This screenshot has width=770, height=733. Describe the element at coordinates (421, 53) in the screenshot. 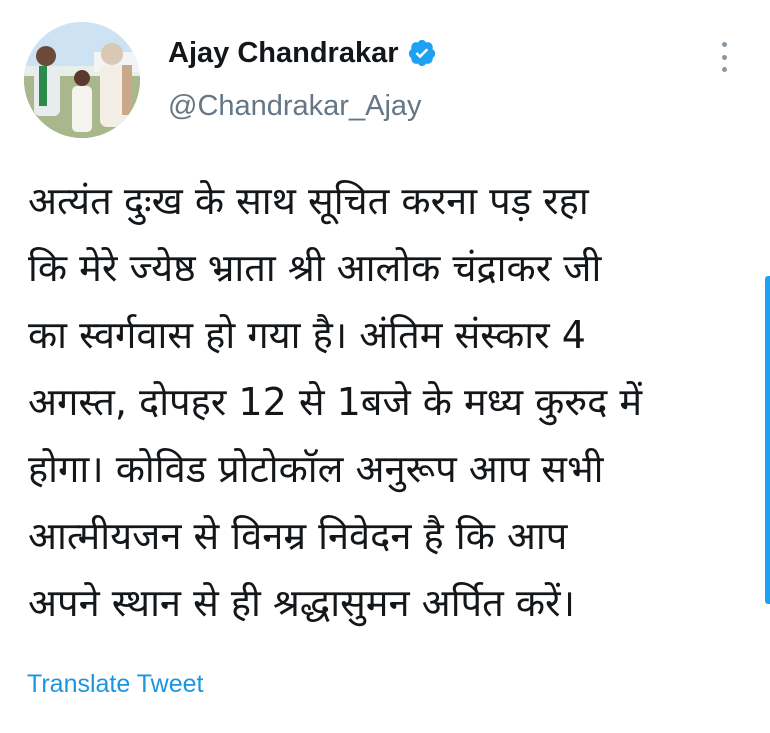

I see `verified-badge-icon` at that location.